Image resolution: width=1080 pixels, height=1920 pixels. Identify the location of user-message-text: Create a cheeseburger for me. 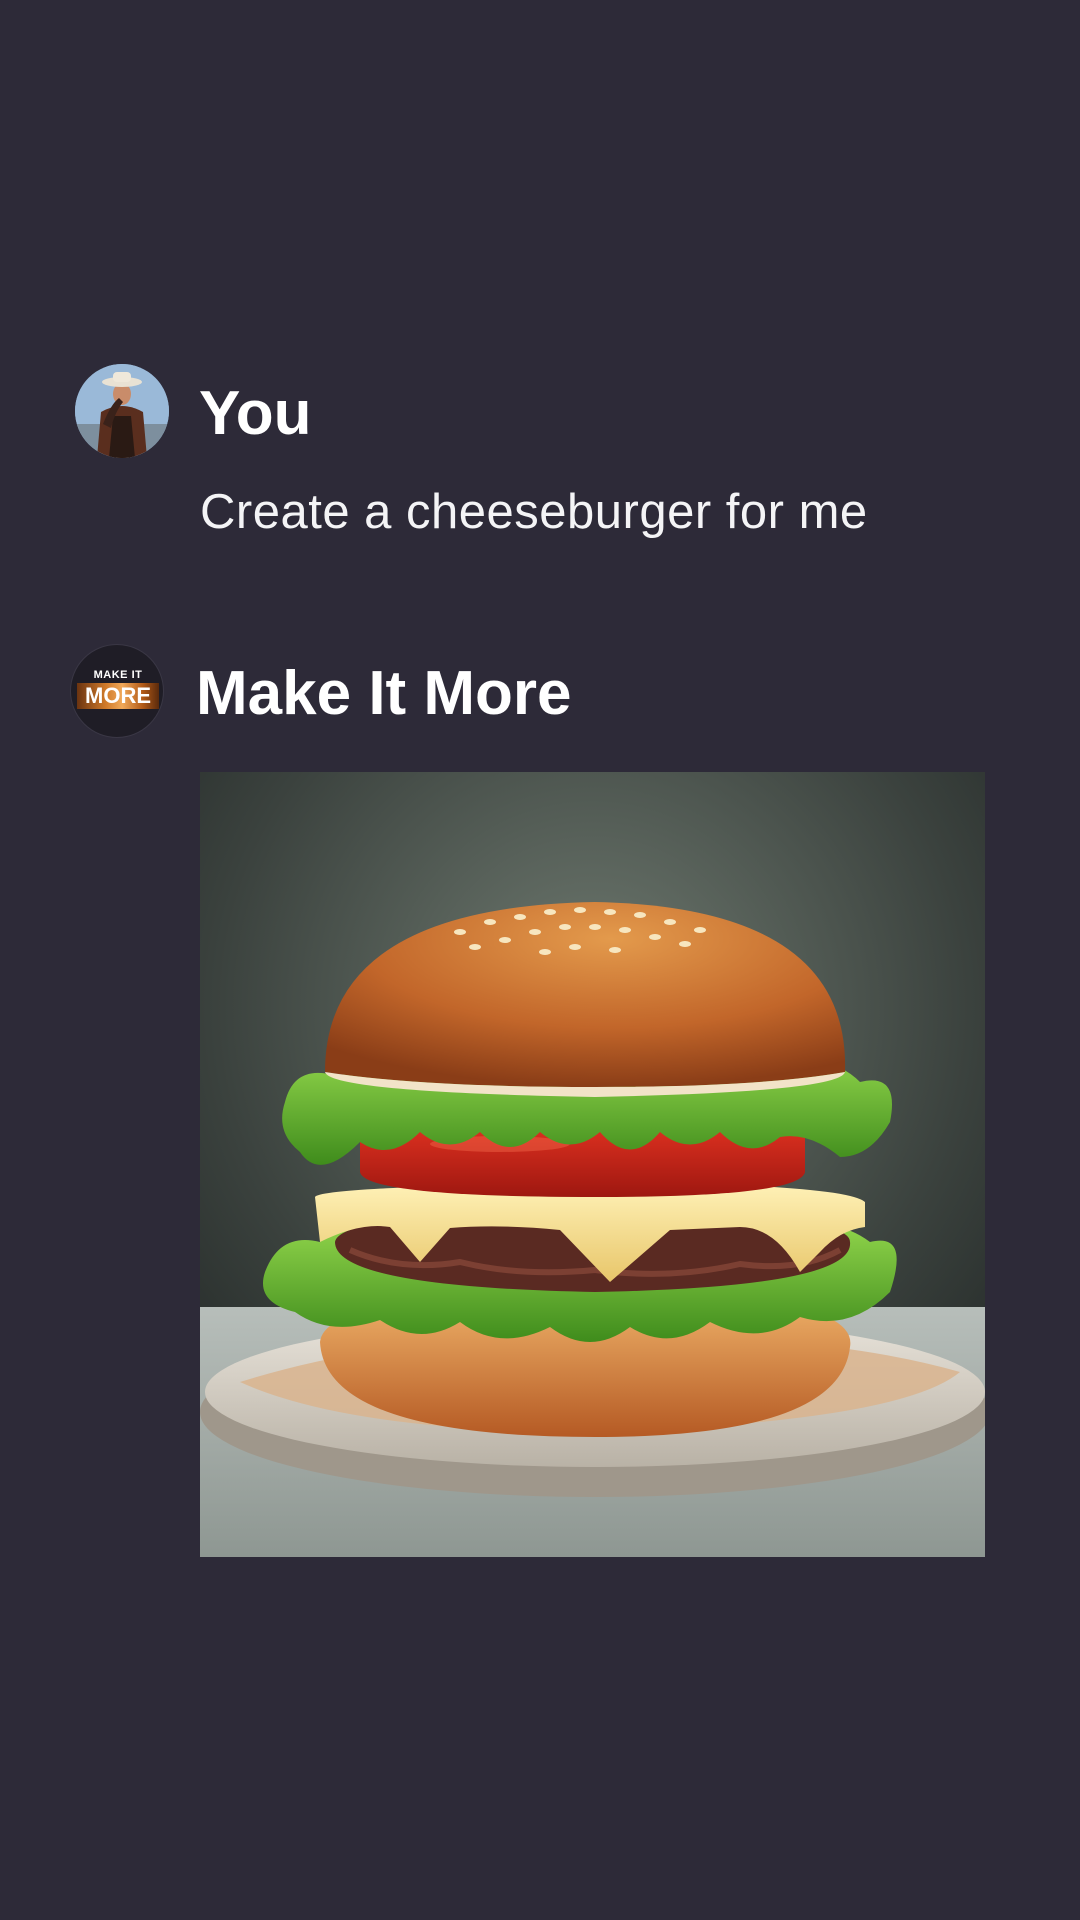
(534, 512).